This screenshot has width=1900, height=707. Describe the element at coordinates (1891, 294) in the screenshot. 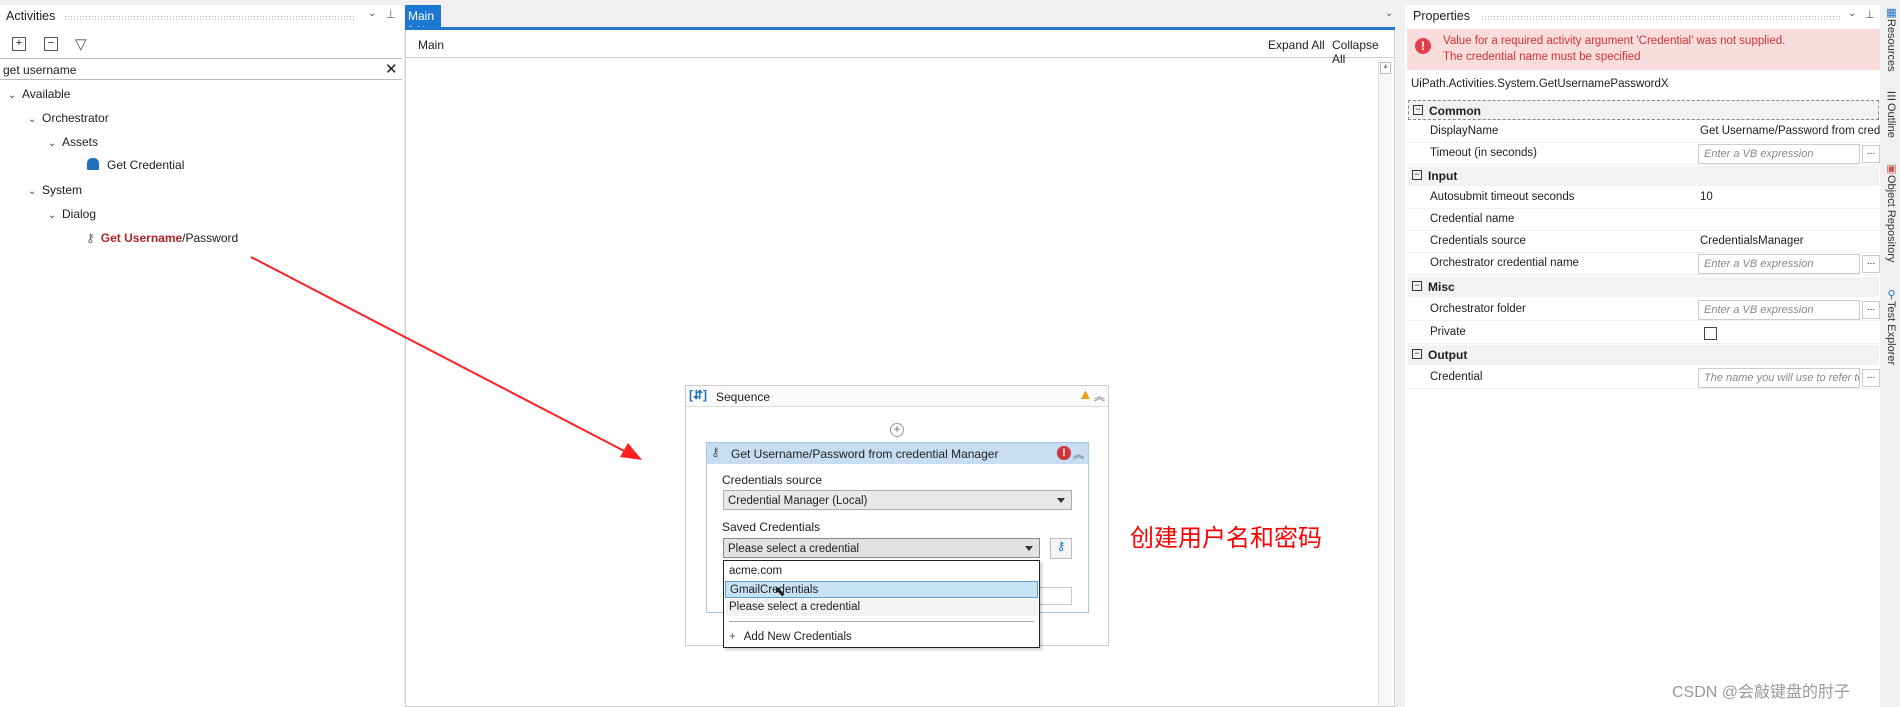

I see `test-explorer-icon: ⚲` at that location.